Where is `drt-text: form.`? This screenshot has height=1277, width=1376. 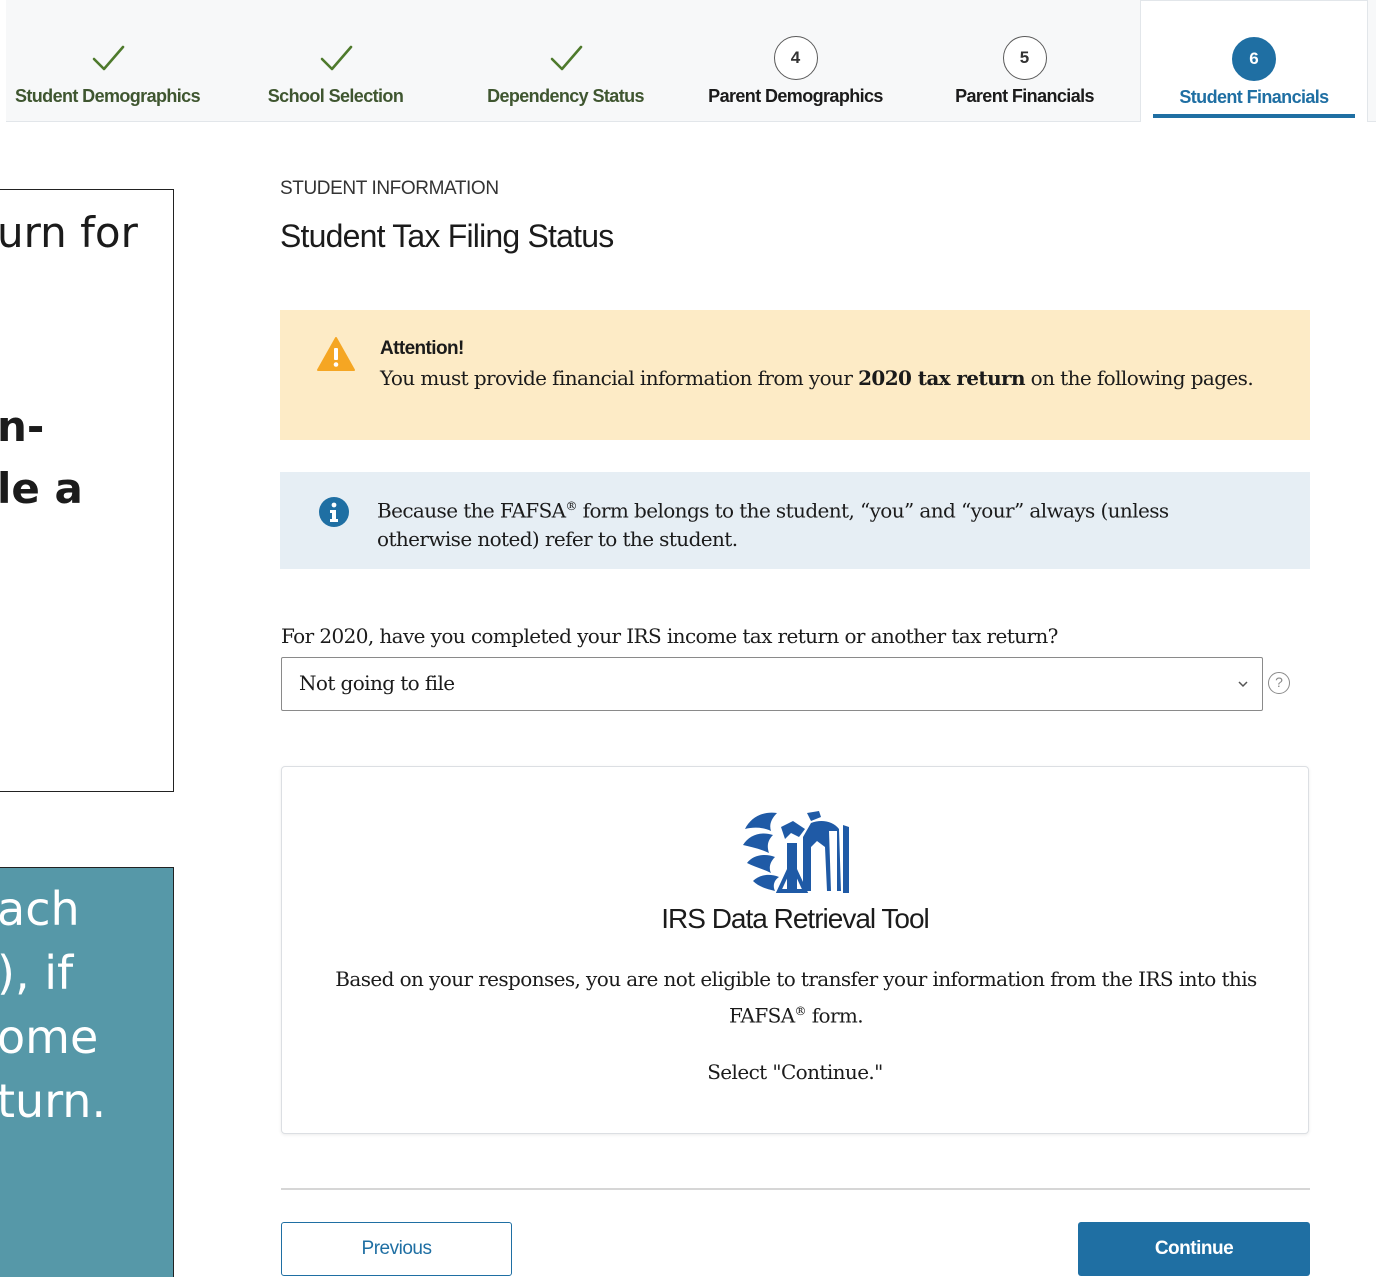
drt-text: form. is located at coordinates (834, 1015).